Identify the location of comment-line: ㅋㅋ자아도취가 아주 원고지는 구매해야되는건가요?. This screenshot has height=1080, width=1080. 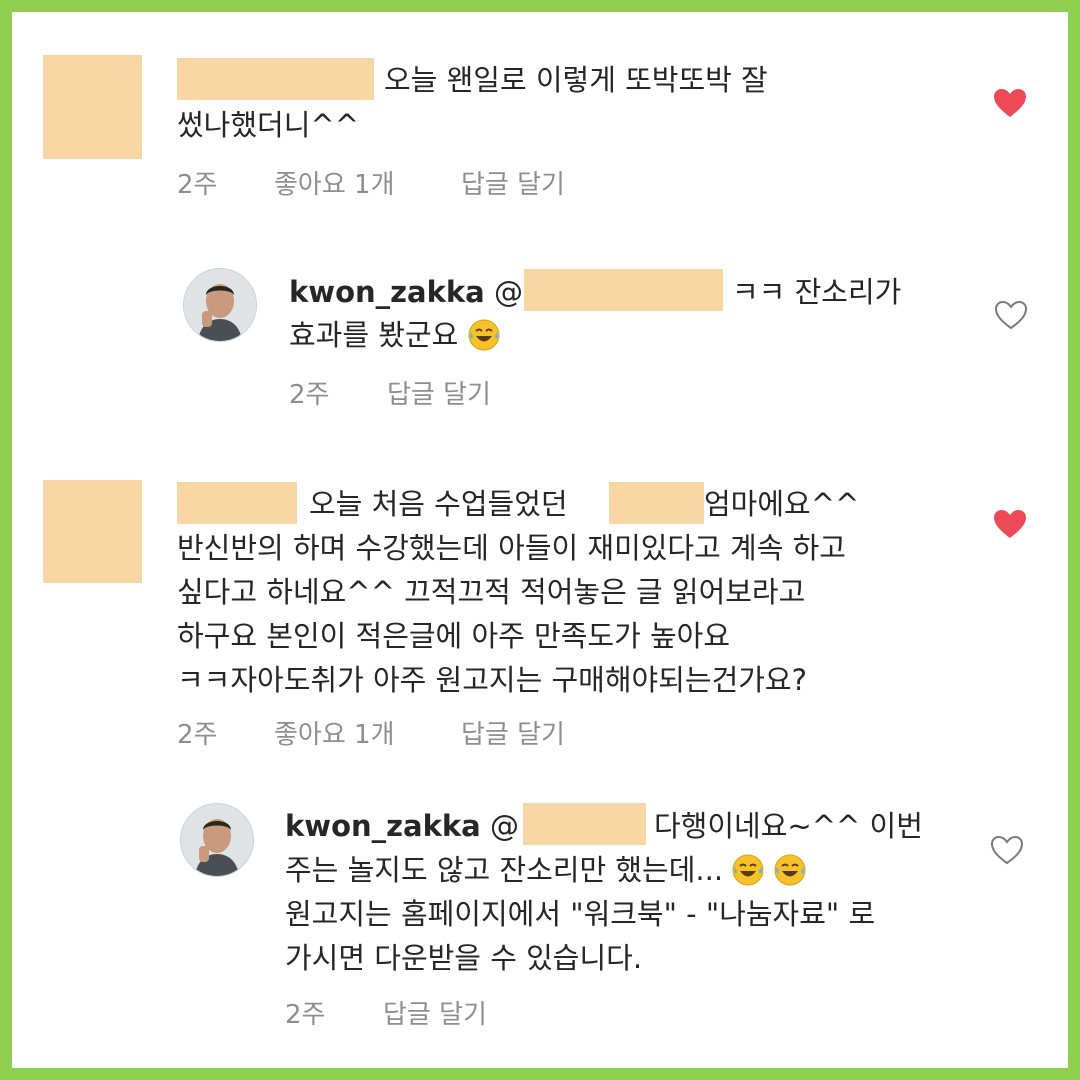
(492, 680).